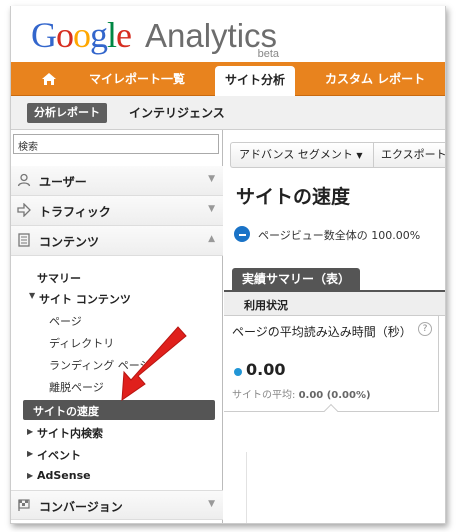 The width and height of the screenshot is (456, 532). I want to click on top-navigation: マイレポート一覧 サイト分析 カスタム レポート, so click(228, 79).